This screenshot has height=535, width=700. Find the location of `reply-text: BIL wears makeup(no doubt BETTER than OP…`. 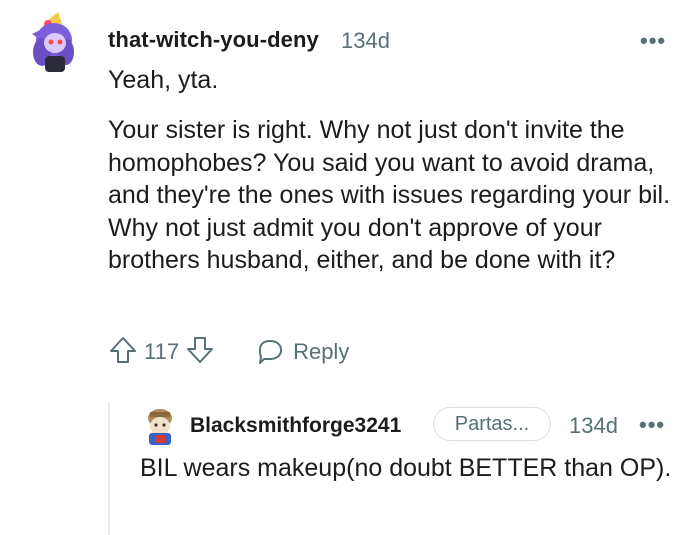

reply-text: BIL wears makeup(no doubt BETTER than OP… is located at coordinates (406, 468).